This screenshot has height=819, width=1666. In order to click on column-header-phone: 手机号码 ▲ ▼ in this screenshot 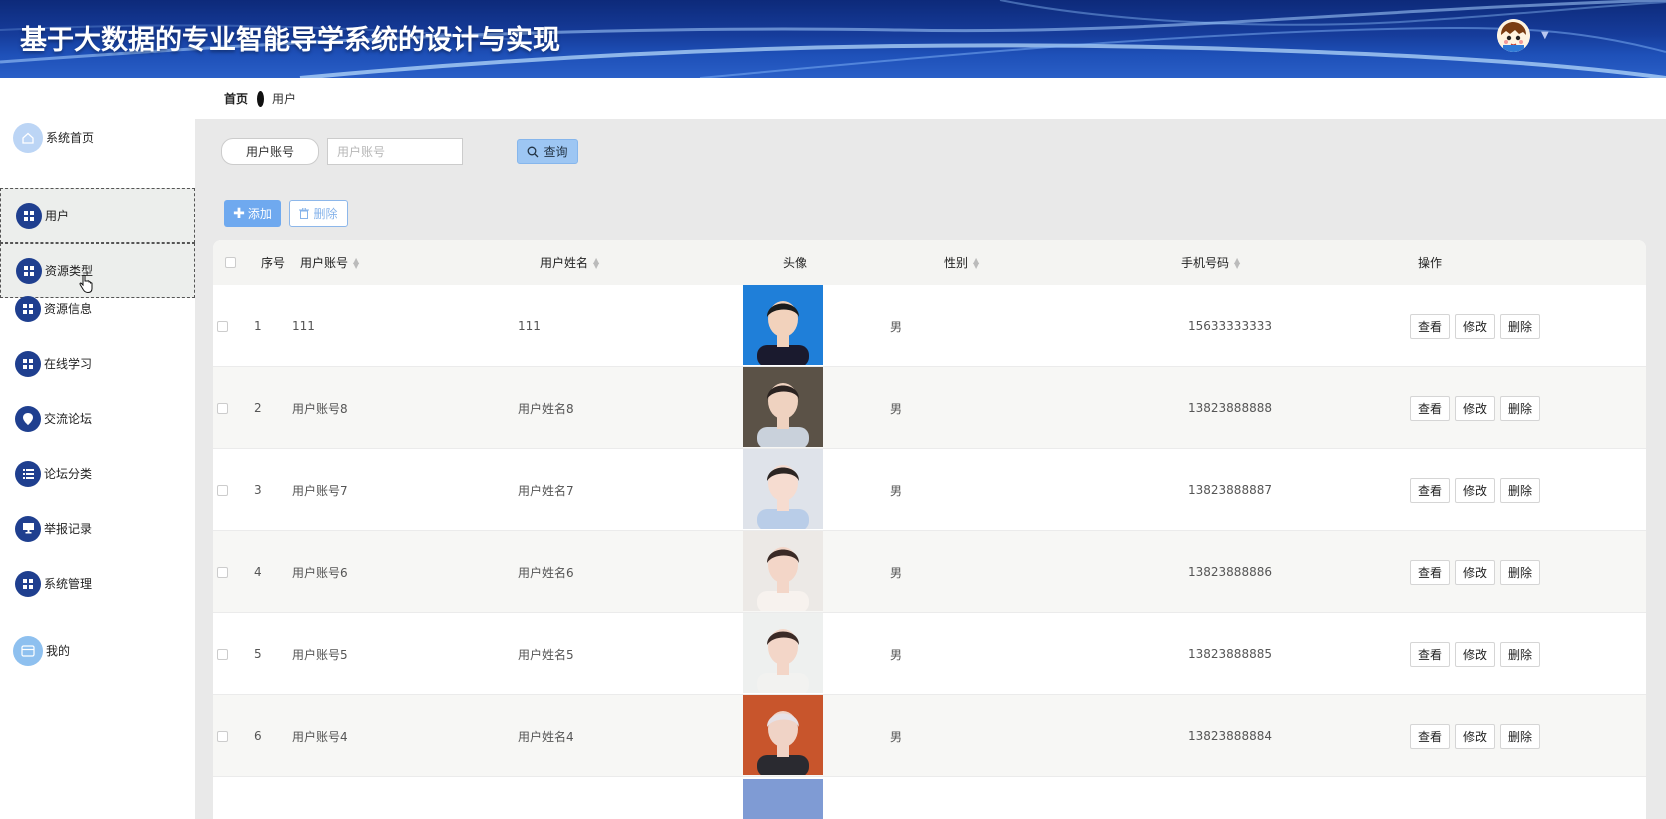, I will do `click(1210, 262)`.